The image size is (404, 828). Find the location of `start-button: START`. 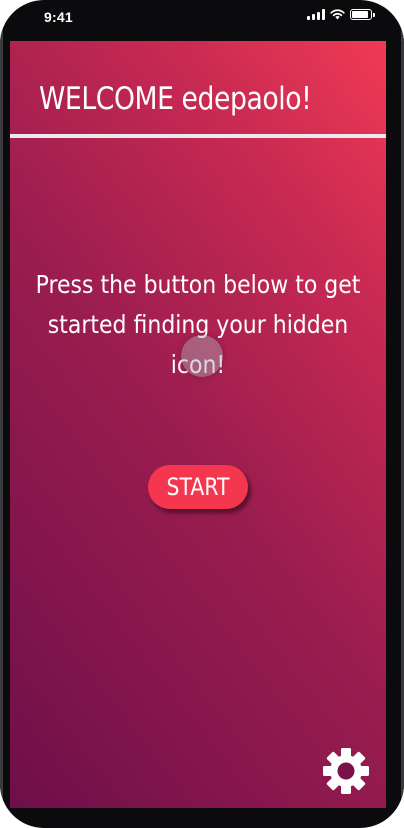

start-button: START is located at coordinates (198, 487).